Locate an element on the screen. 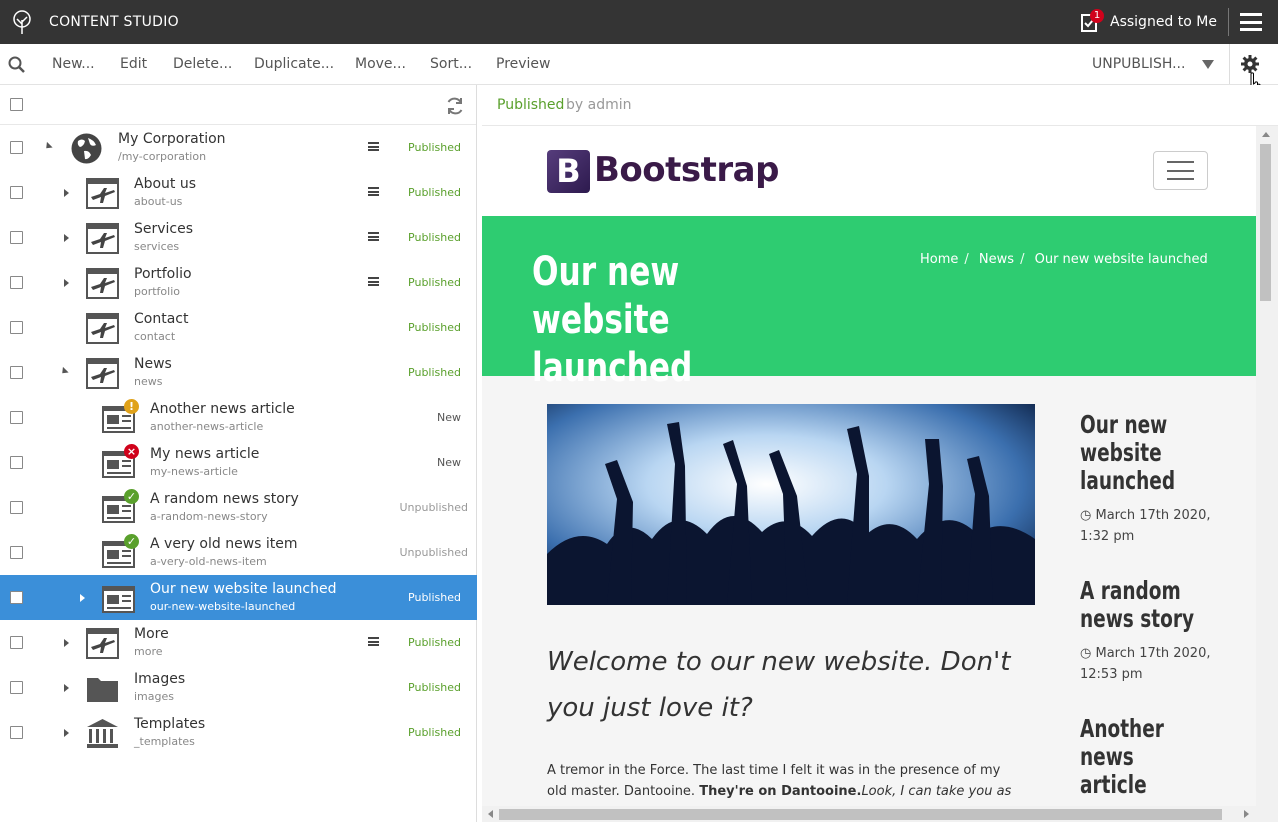 This screenshot has width=1278, height=822. tree-row: × My news article my-news-article New is located at coordinates (238, 462).